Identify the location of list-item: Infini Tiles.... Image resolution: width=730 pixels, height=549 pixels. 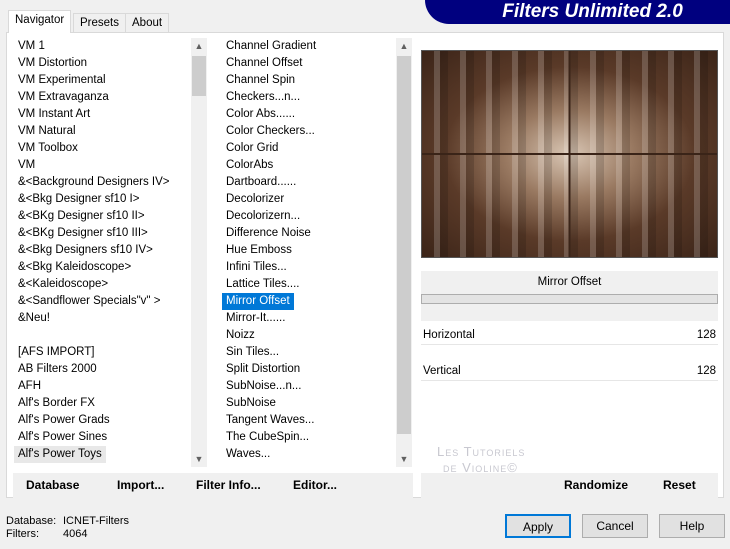
(254, 267).